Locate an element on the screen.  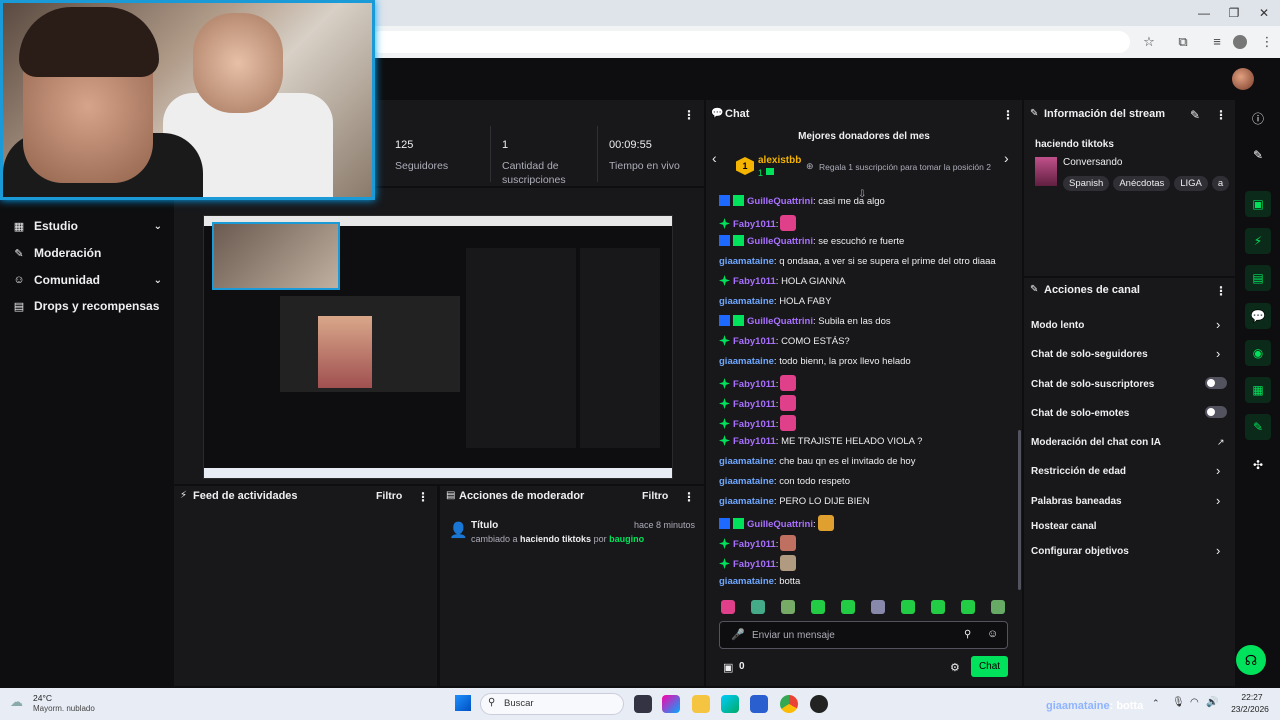
pencil-icon: ✎ is located at coordinates (1258, 155).